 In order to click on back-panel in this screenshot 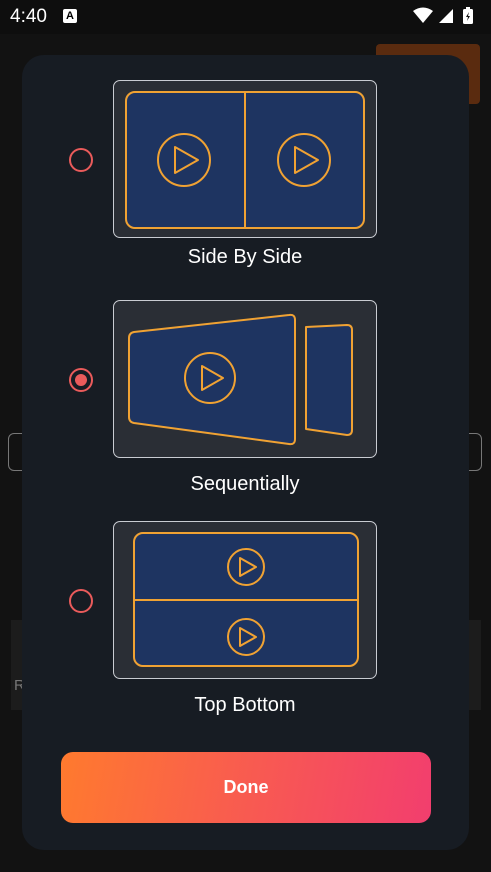, I will do `click(329, 380)`.